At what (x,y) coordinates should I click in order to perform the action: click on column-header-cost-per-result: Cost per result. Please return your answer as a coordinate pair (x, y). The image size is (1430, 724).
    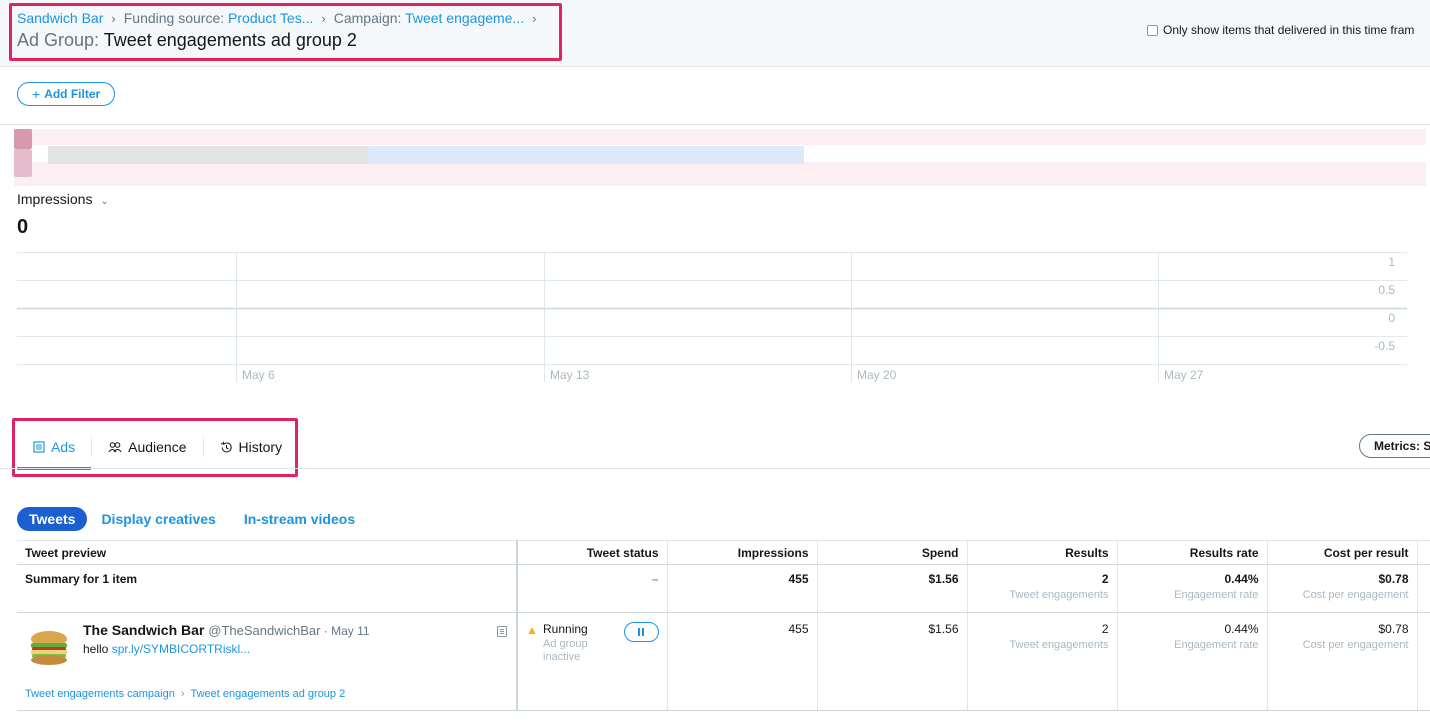
    Looking at the image, I should click on (1341, 552).